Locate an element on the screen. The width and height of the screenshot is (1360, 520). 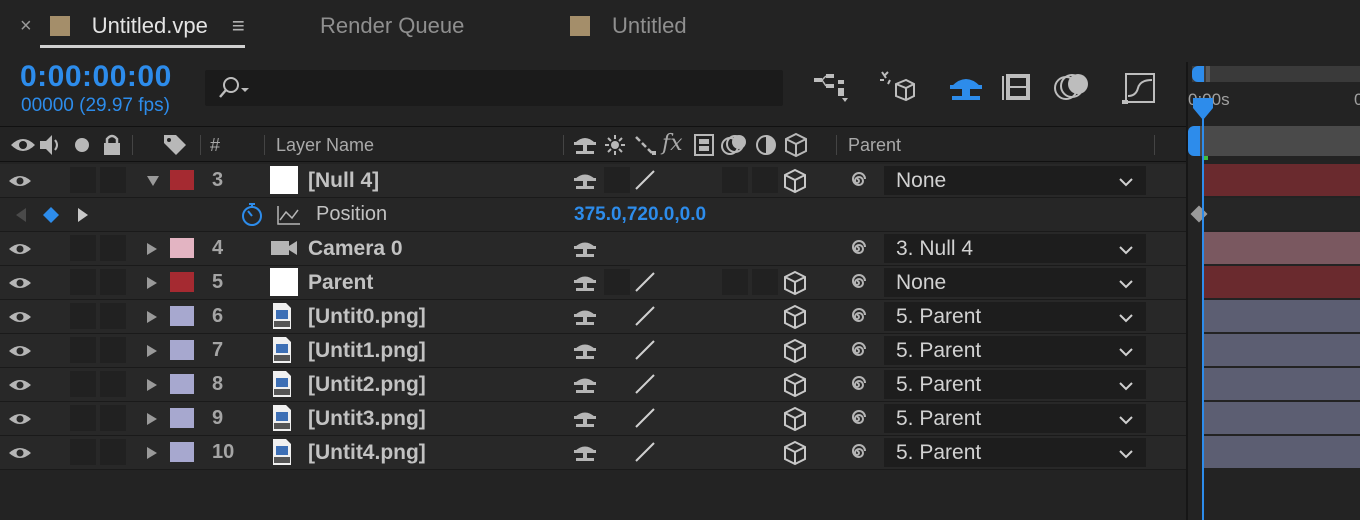
layer-name: Parent is located at coordinates (340, 282).